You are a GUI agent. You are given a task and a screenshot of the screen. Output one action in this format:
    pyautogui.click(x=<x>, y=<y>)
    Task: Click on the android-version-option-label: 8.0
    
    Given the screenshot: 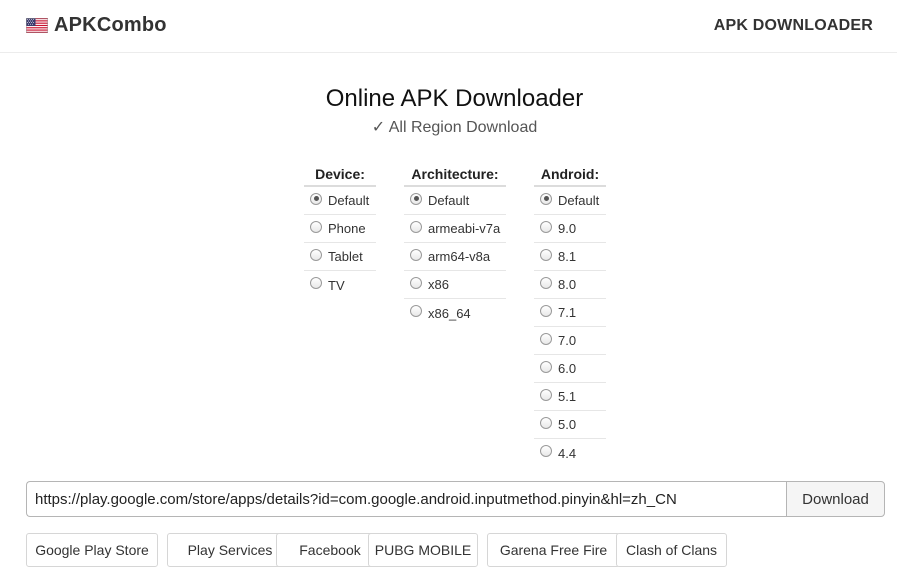 What is the action you would take?
    pyautogui.click(x=567, y=284)
    